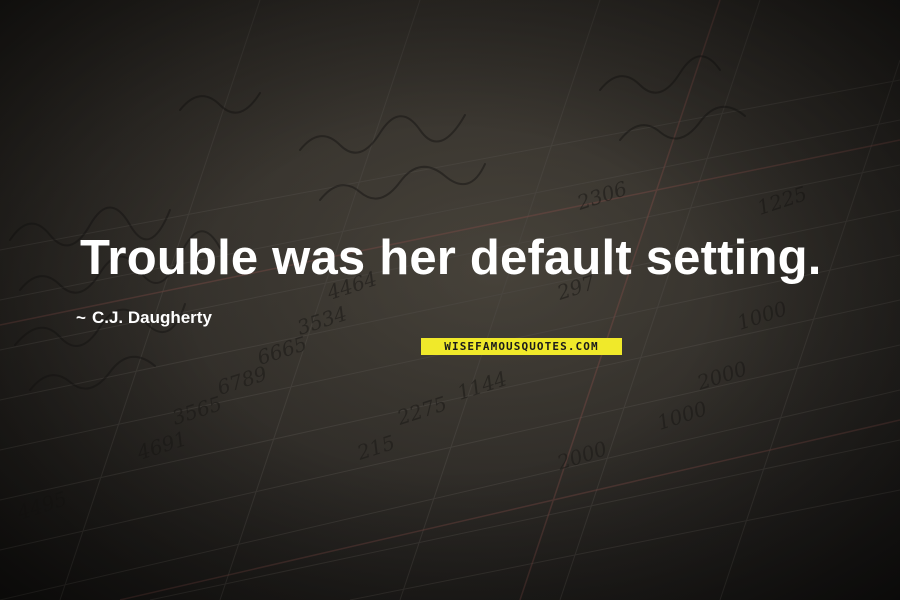 This screenshot has width=900, height=600. I want to click on watermark-badge: WISEFAMOUSQUOTES.COM, so click(521, 346).